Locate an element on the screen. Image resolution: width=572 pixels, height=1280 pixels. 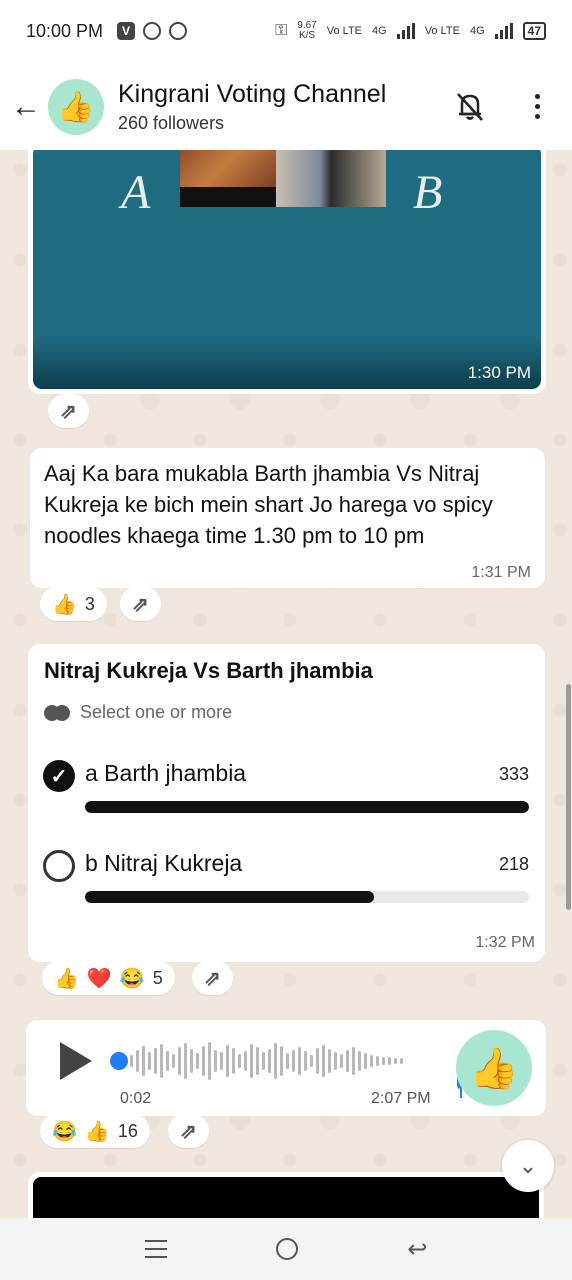
home-button is located at coordinates (286, 1249).